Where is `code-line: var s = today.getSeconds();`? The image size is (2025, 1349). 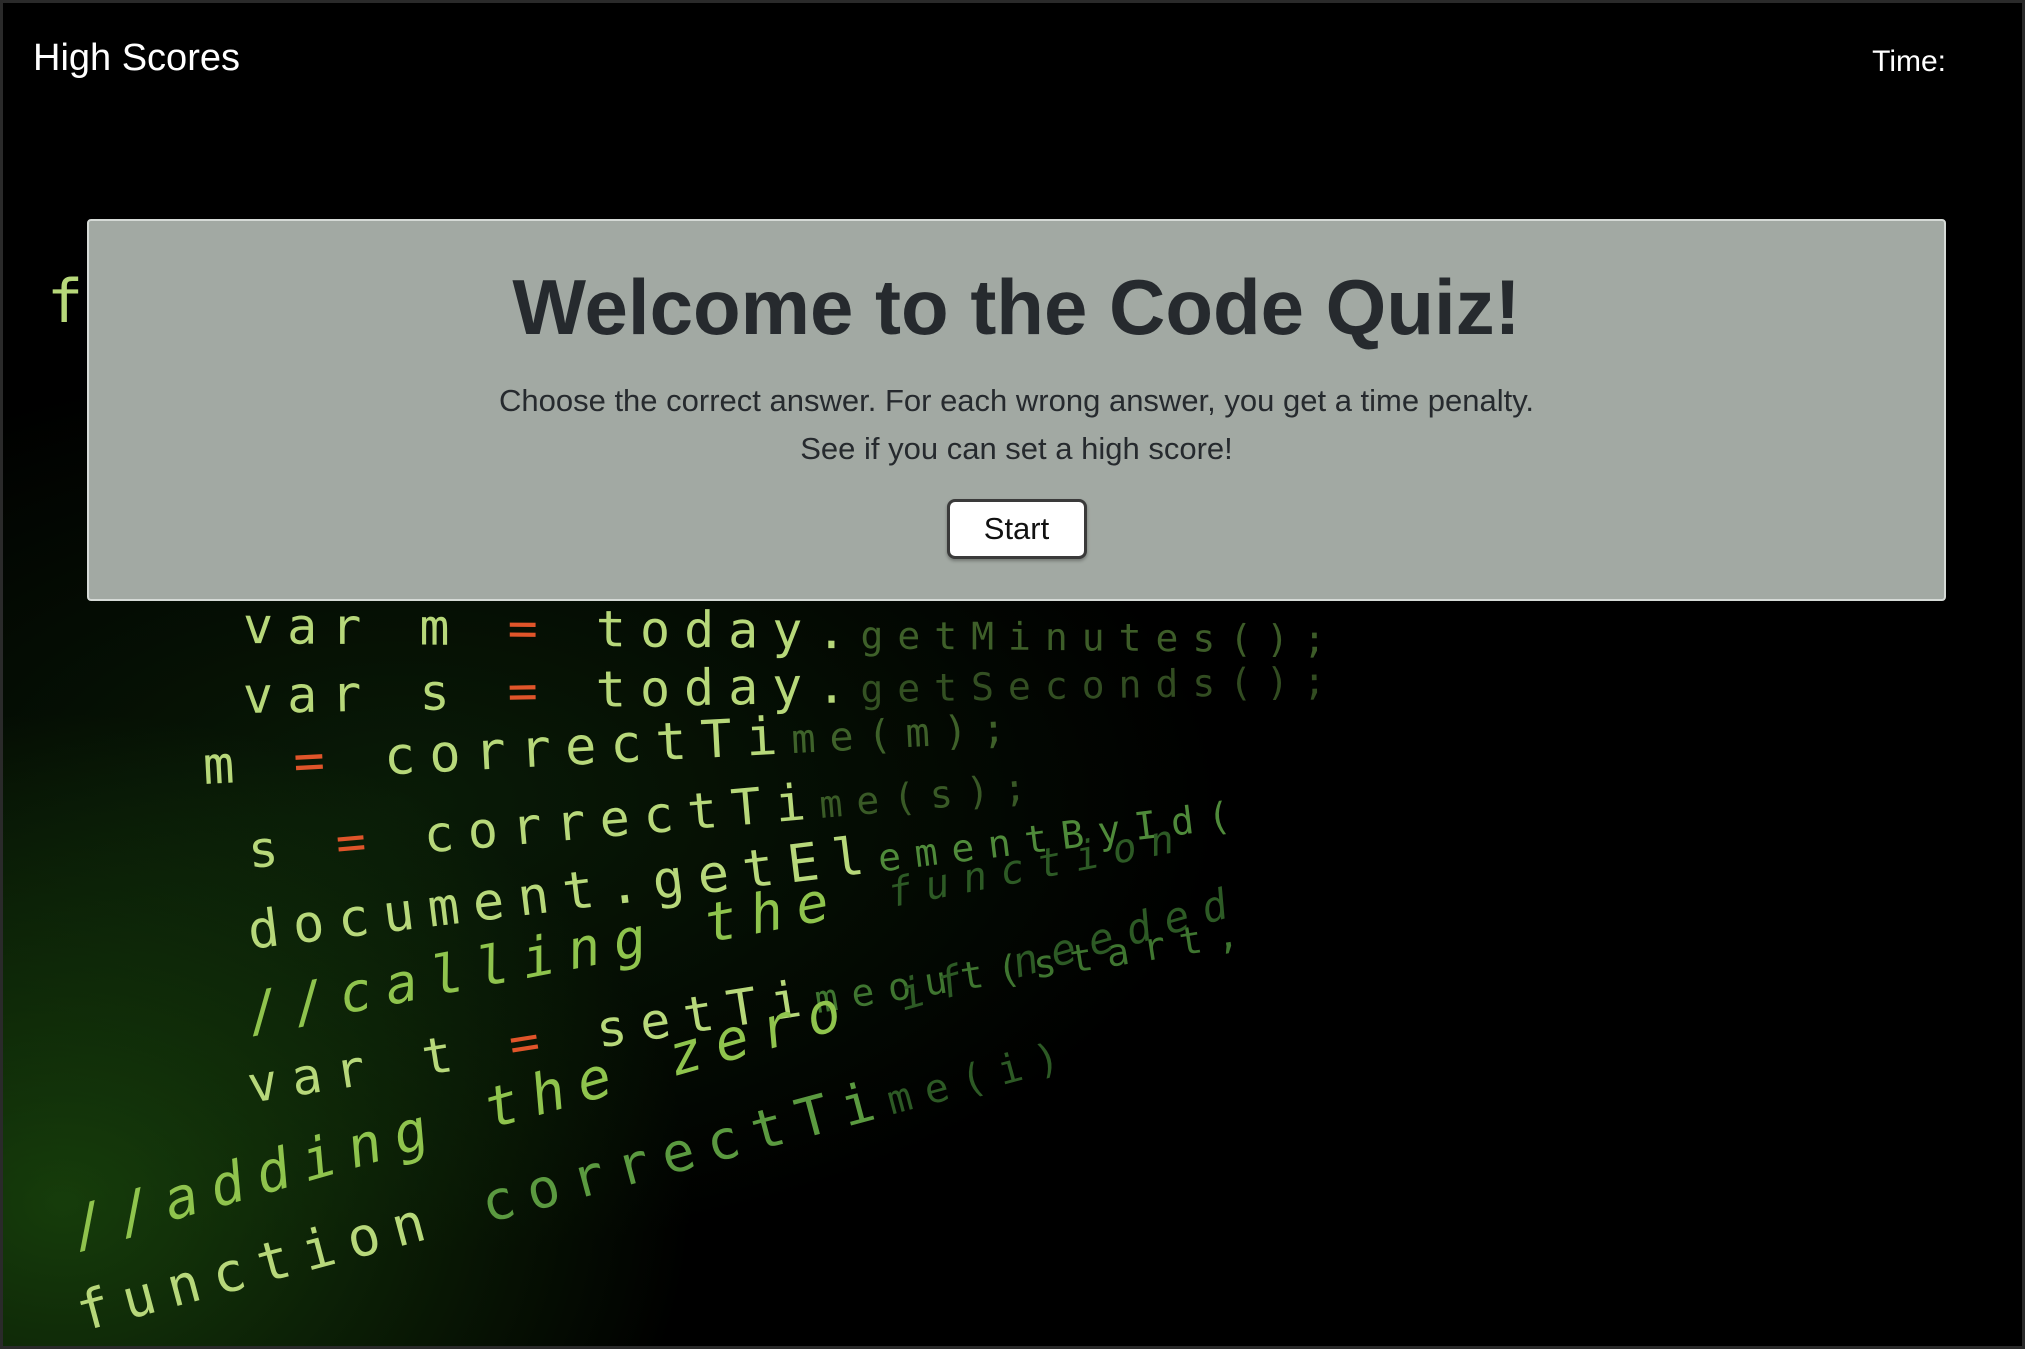 code-line: var s = today.getSeconds(); is located at coordinates (791, 690).